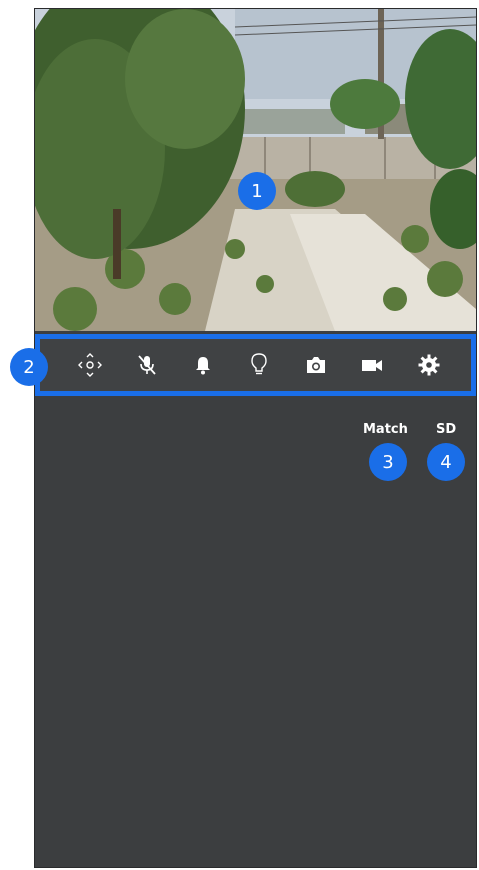 Image resolution: width=479 pixels, height=870 pixels. What do you see at coordinates (29, 367) in the screenshot?
I see `callout-badge-2: 2` at bounding box center [29, 367].